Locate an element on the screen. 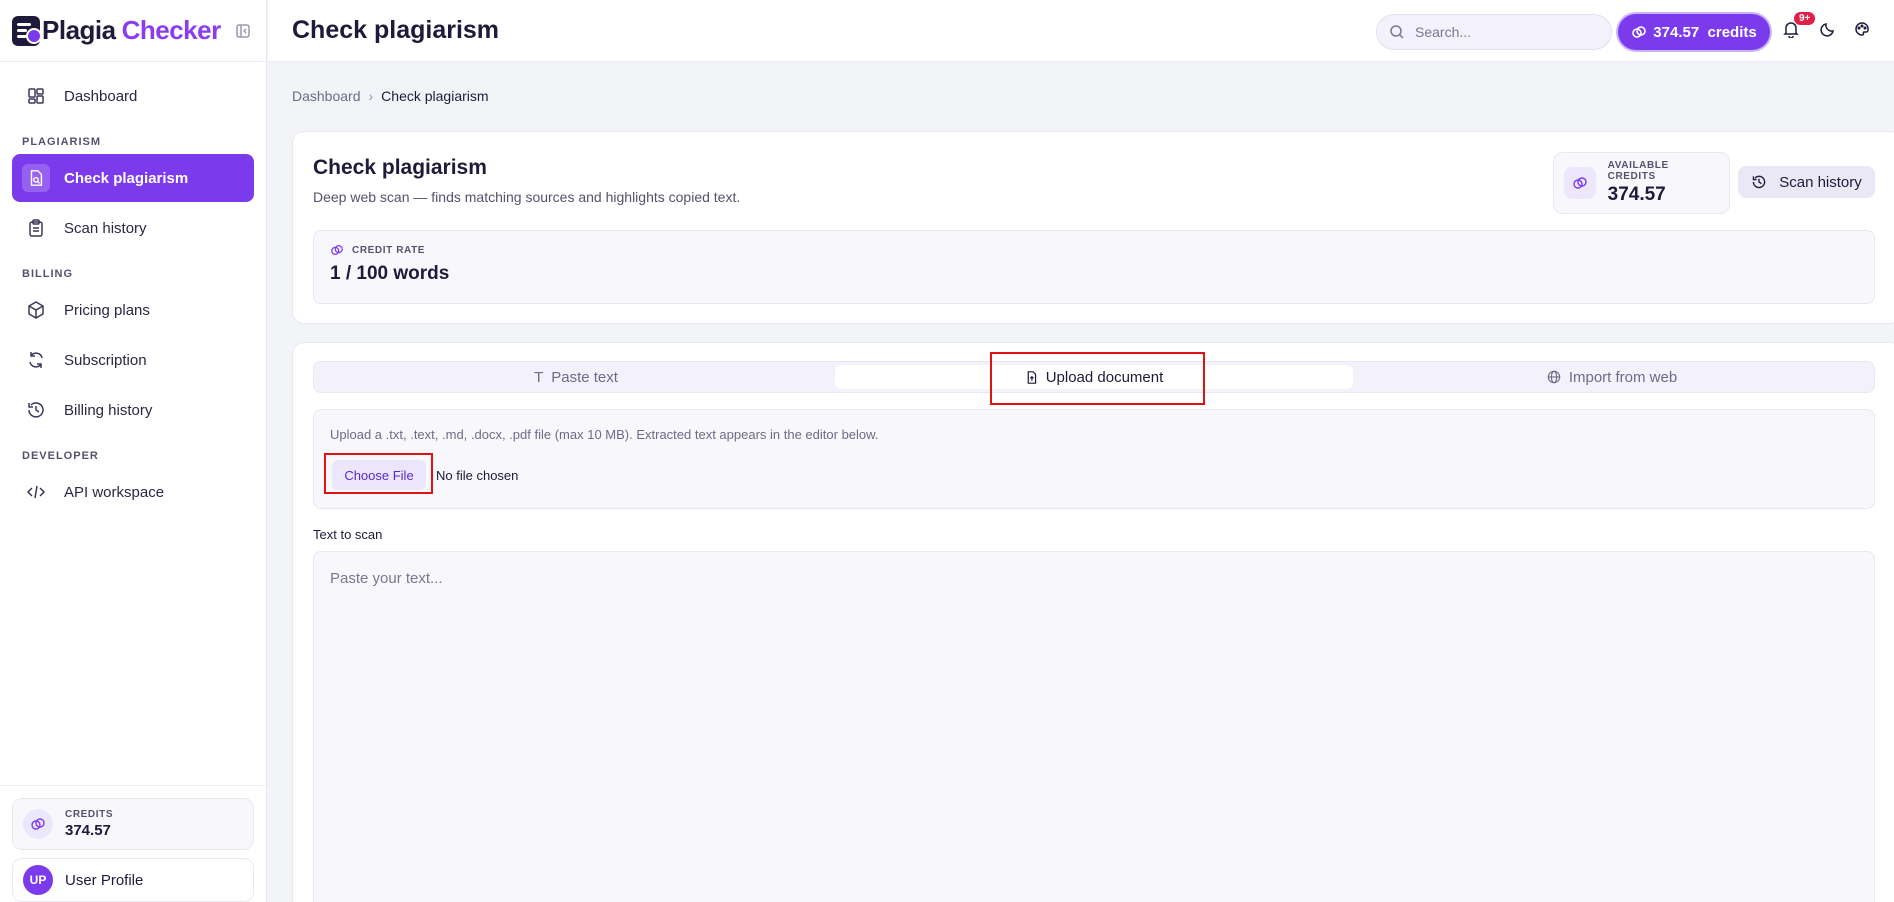  breadcrumb-root-link: Dashboard is located at coordinates (326, 96).